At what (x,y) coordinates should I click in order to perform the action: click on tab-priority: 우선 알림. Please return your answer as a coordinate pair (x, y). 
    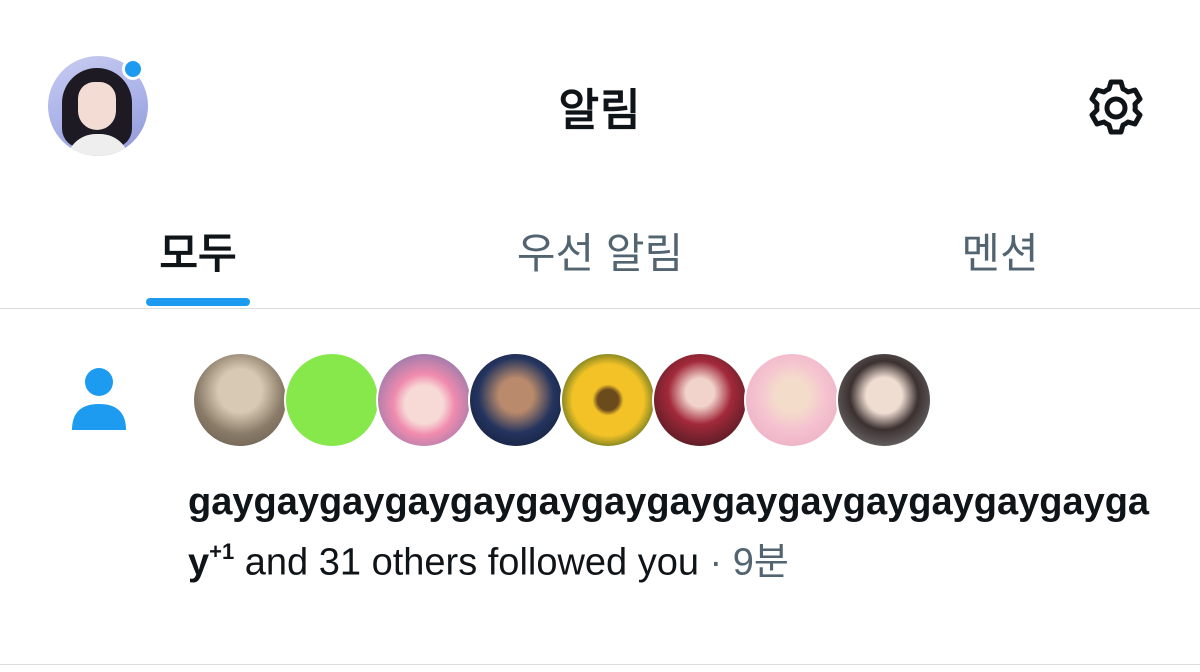
    Looking at the image, I should click on (600, 250).